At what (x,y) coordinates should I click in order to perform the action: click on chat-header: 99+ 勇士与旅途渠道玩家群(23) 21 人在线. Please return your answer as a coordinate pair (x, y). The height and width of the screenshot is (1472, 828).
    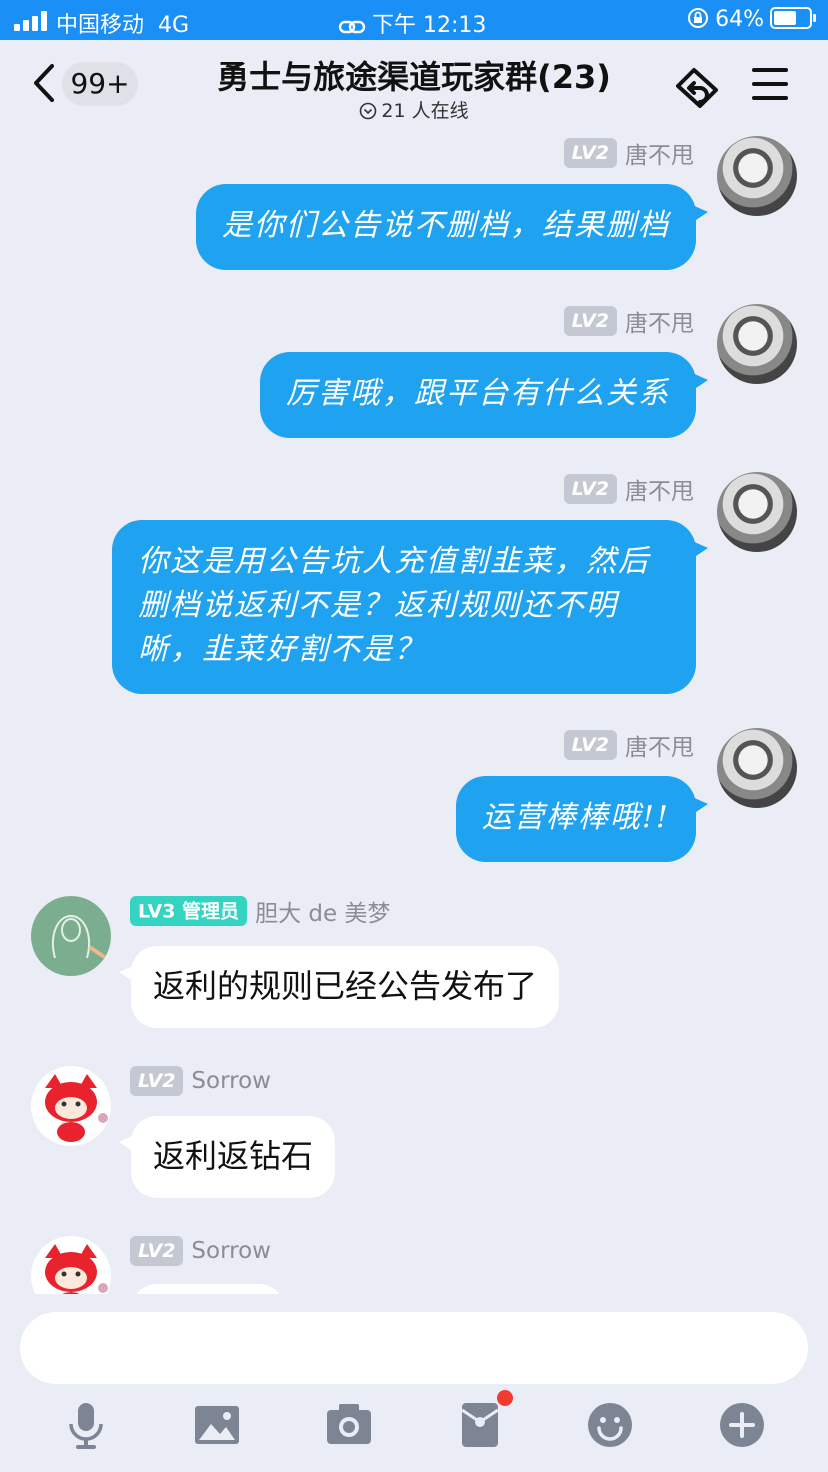
    Looking at the image, I should click on (414, 84).